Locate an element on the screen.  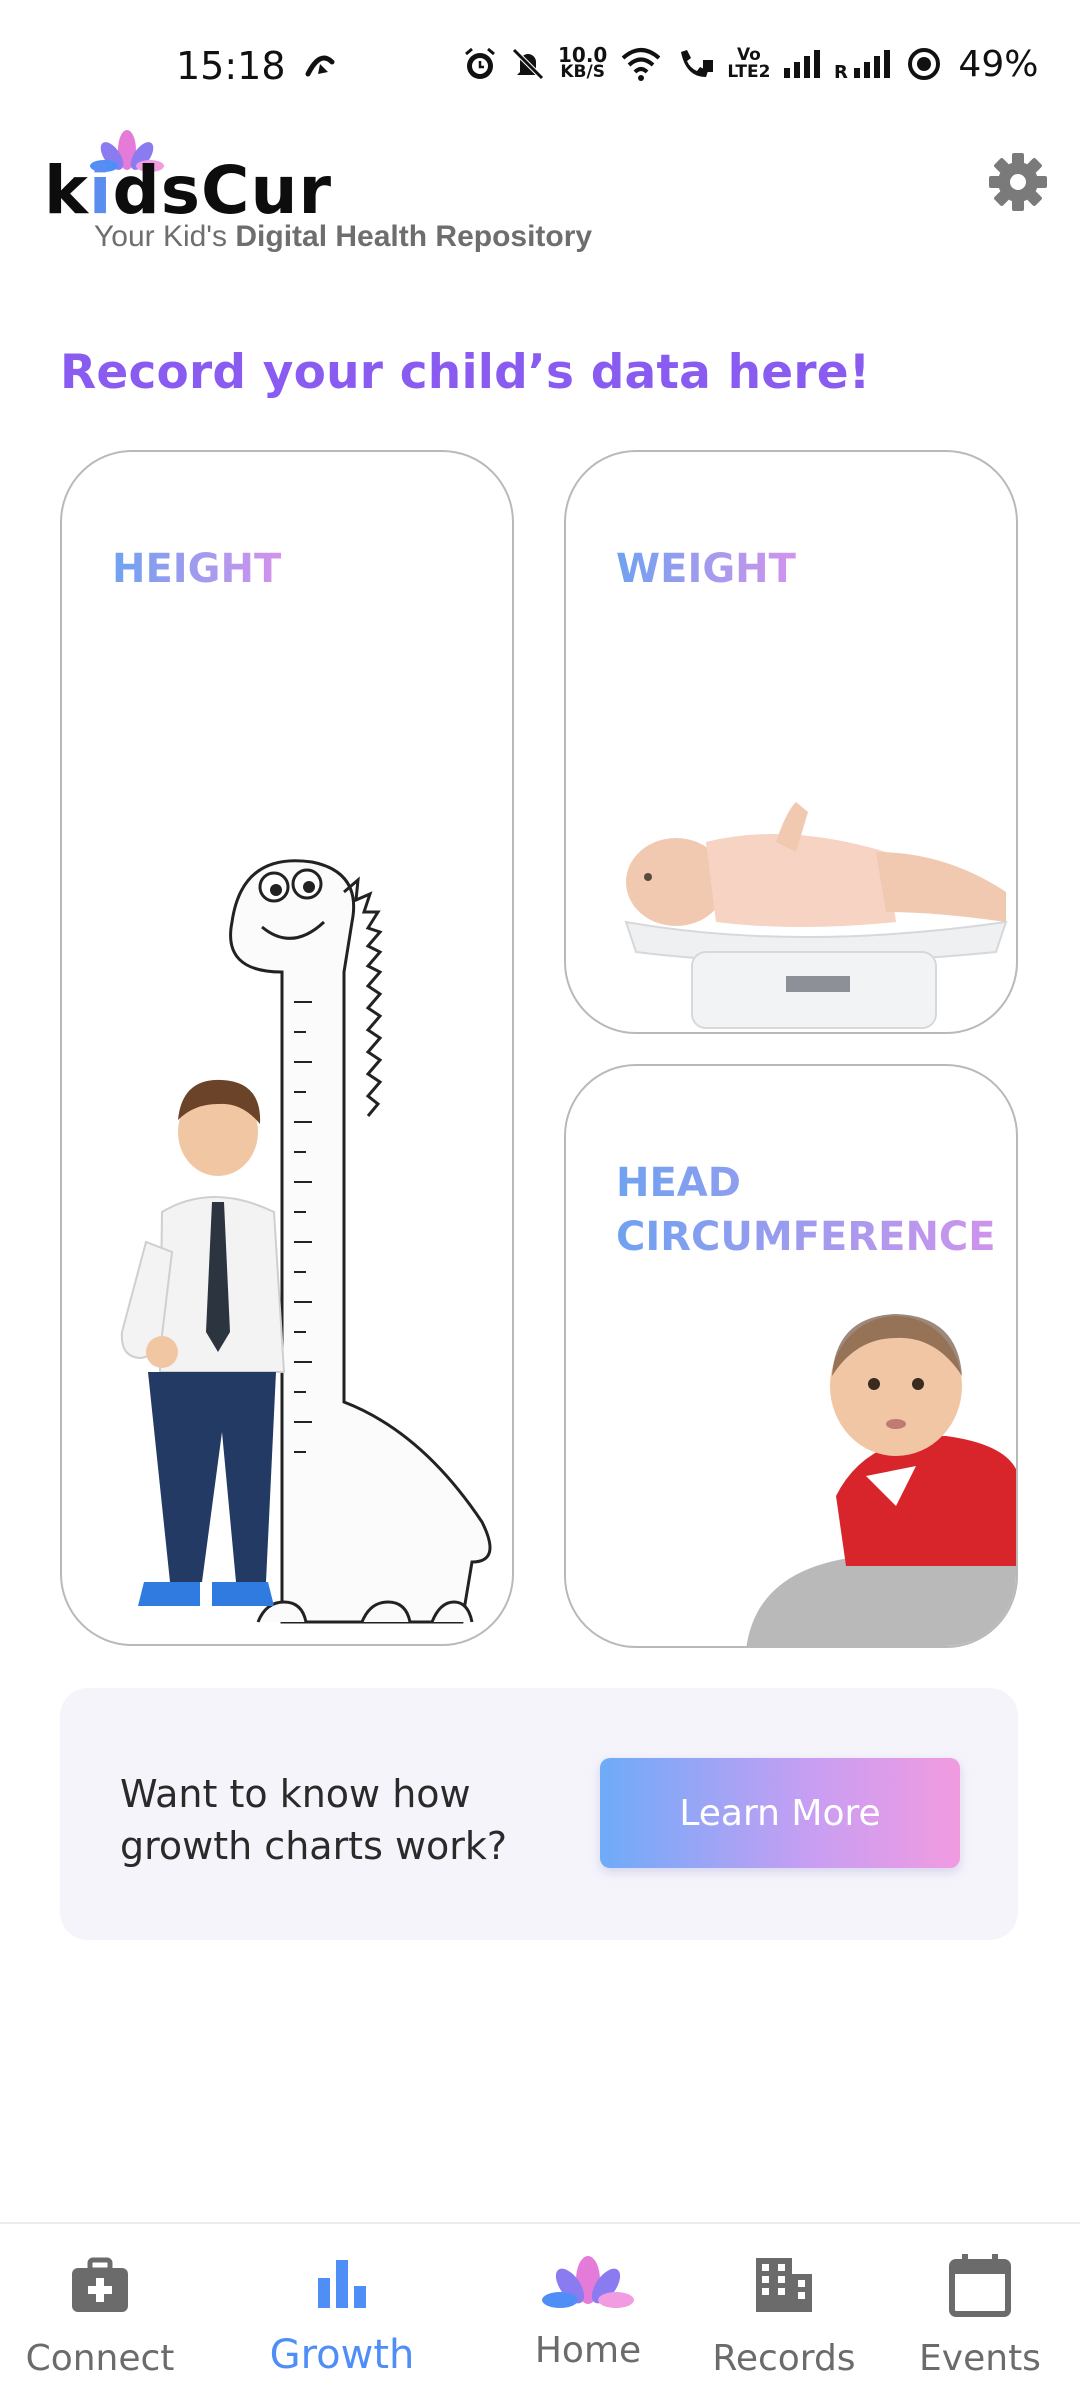
nav-label-growth: Growth is located at coordinates (342, 2355).